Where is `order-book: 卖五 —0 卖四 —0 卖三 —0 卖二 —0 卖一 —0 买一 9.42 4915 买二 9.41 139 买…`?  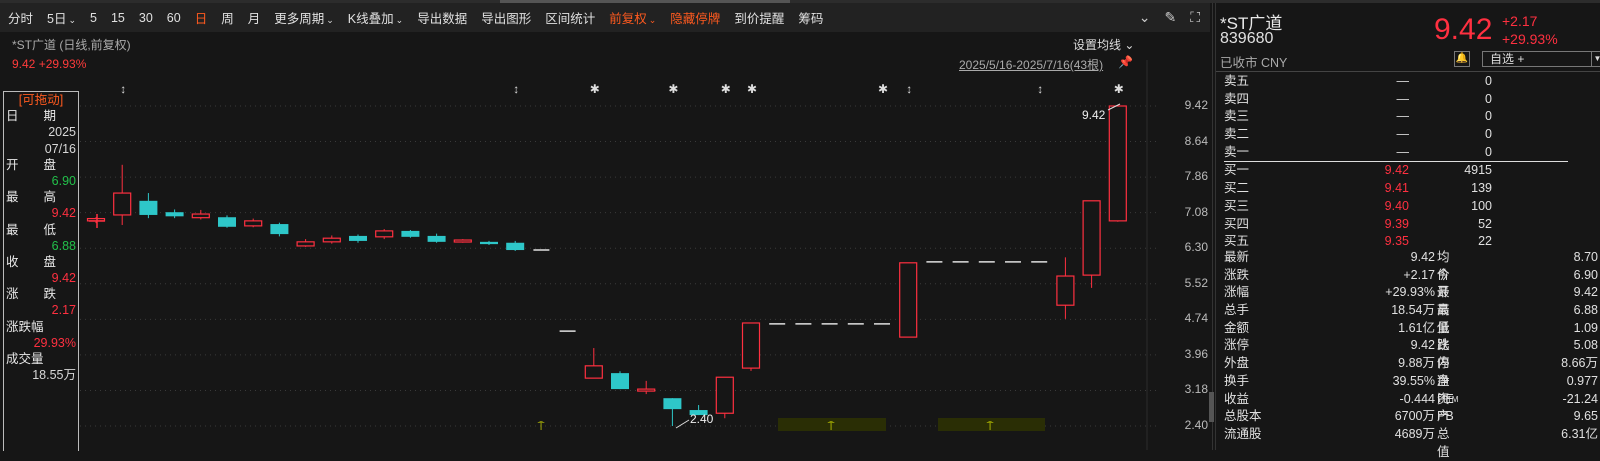 order-book: 卖五 —0 卖四 —0 卖三 —0 卖二 —0 卖一 —0 买一 9.42 4915 买二 9.41 139 买… is located at coordinates (1396, 162).